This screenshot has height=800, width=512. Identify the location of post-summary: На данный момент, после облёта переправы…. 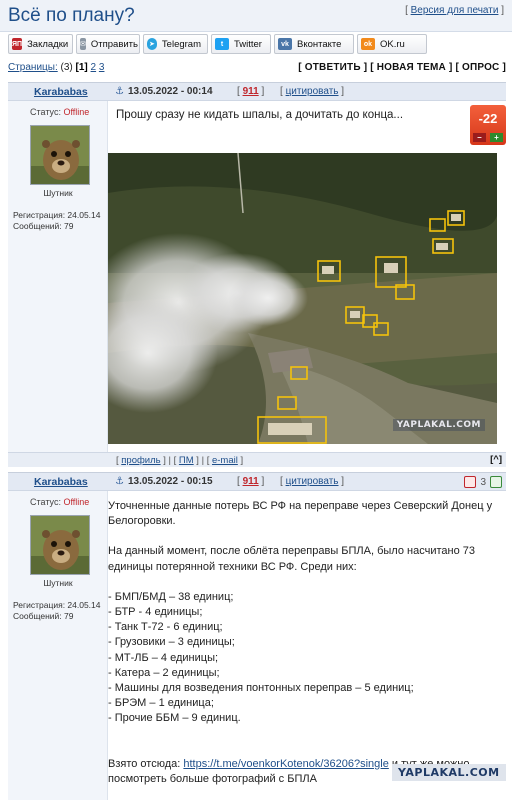
(291, 559).